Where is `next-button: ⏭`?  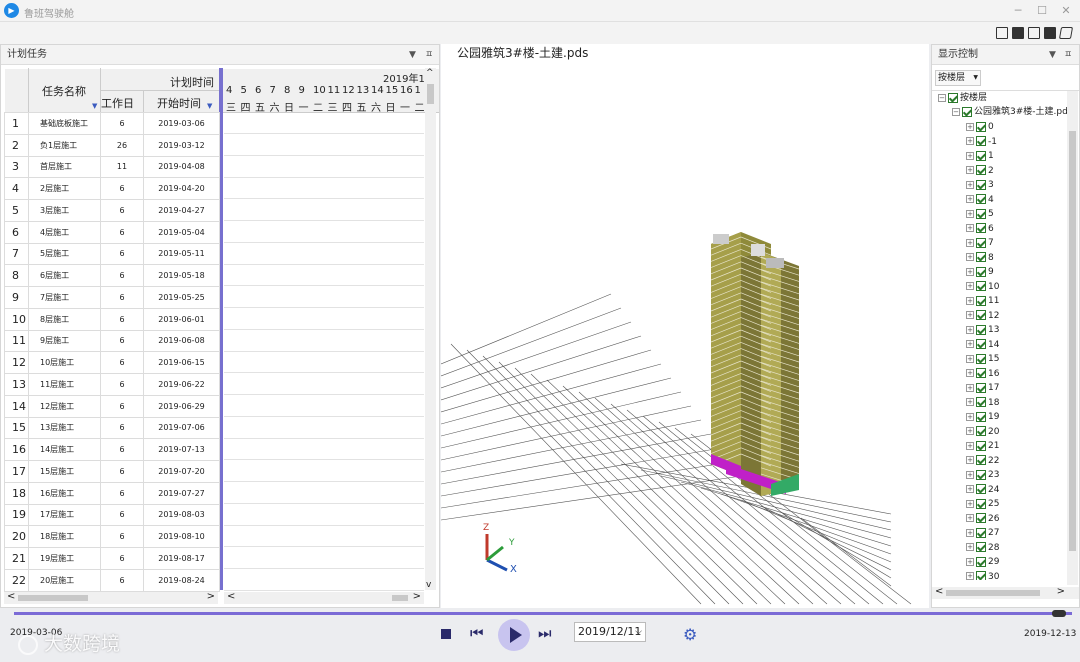 next-button: ⏭ is located at coordinates (545, 633).